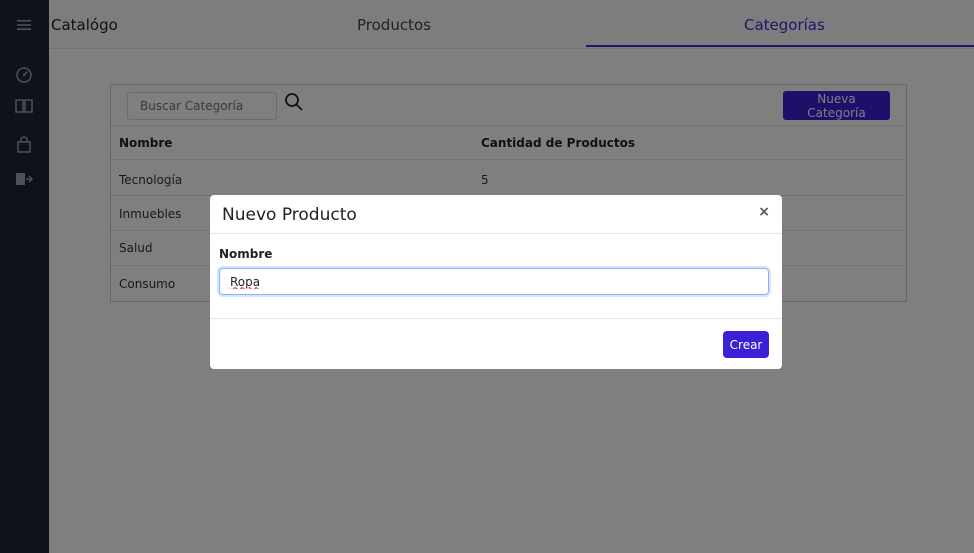 The image size is (974, 553). What do you see at coordinates (746, 344) in the screenshot?
I see `create-button: Crear` at bounding box center [746, 344].